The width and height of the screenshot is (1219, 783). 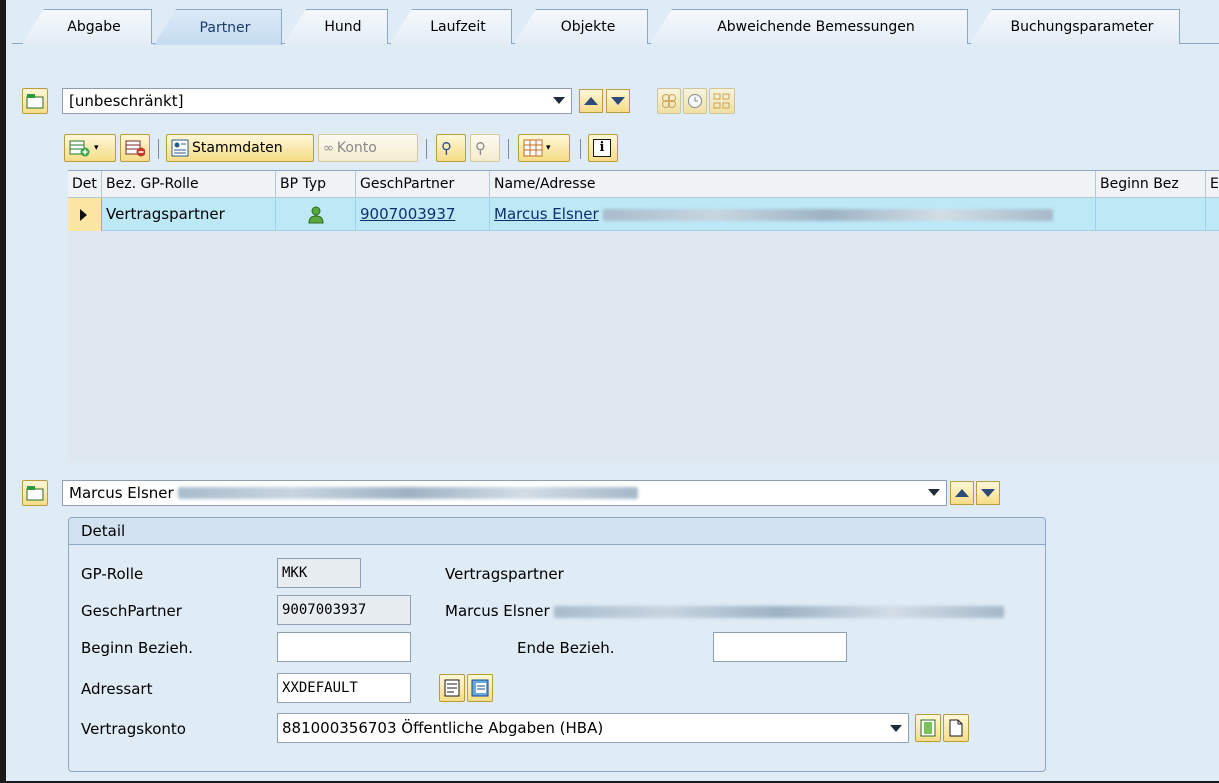 What do you see at coordinates (189, 184) in the screenshot?
I see `col-role: Bez. GP-Rolle` at bounding box center [189, 184].